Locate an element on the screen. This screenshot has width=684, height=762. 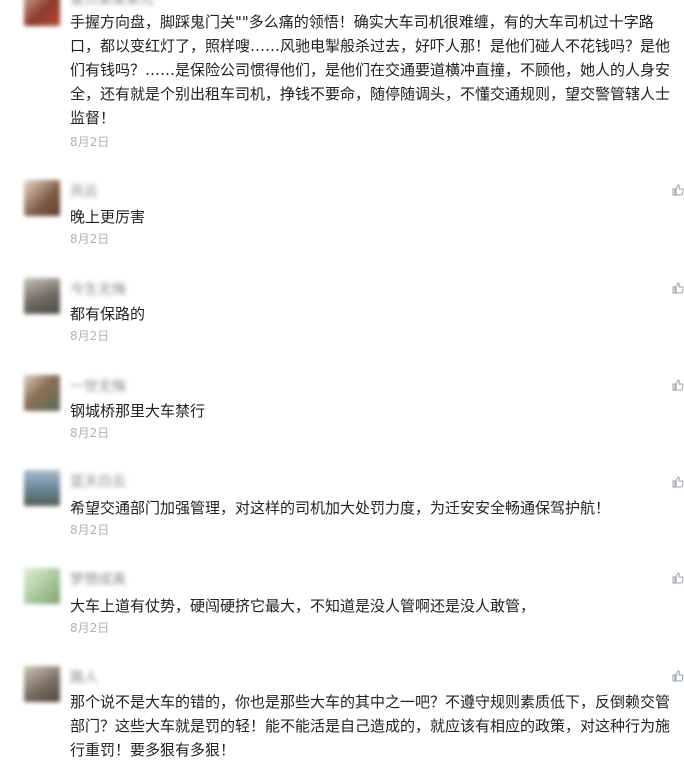
username: 路人 is located at coordinates (84, 678).